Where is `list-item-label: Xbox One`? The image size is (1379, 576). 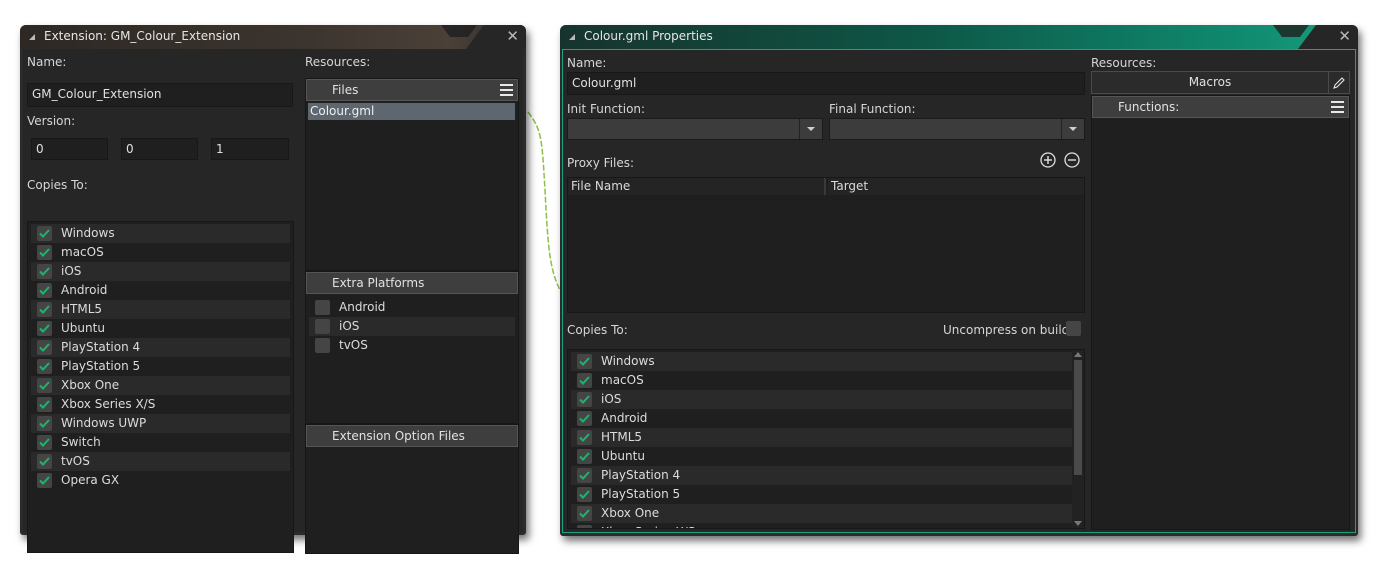 list-item-label: Xbox One is located at coordinates (90, 385).